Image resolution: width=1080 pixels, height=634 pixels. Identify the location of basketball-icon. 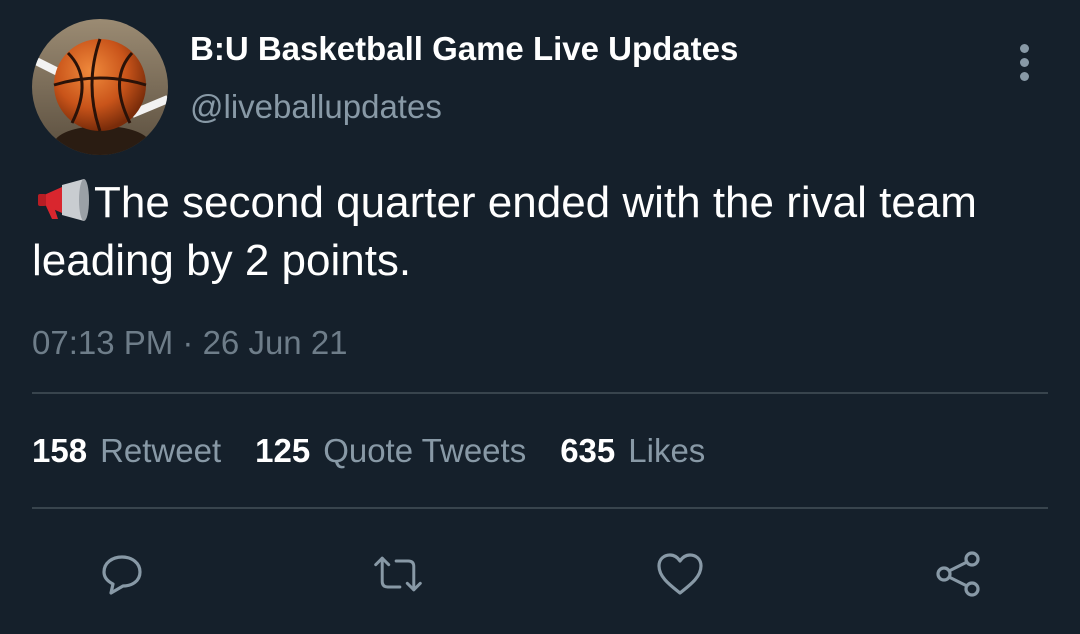
(100, 87).